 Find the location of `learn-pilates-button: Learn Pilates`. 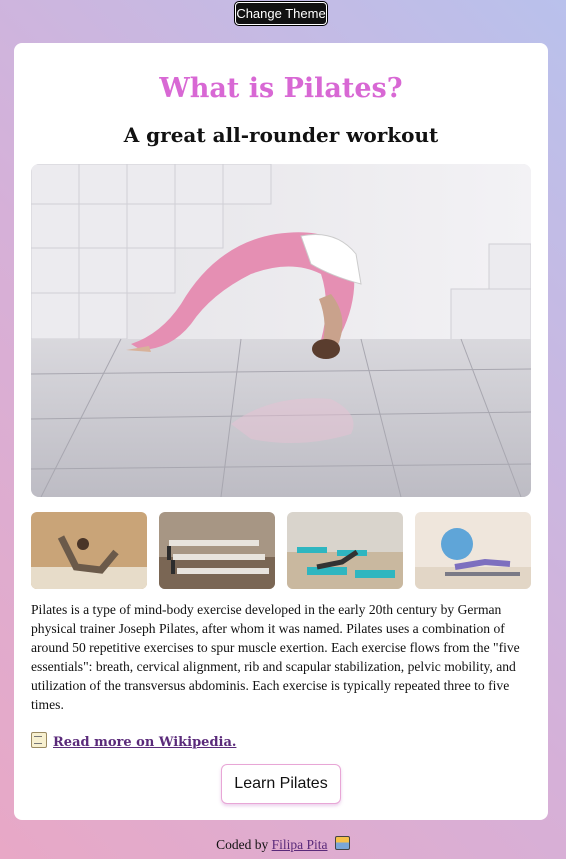

learn-pilates-button: Learn Pilates is located at coordinates (281, 784).